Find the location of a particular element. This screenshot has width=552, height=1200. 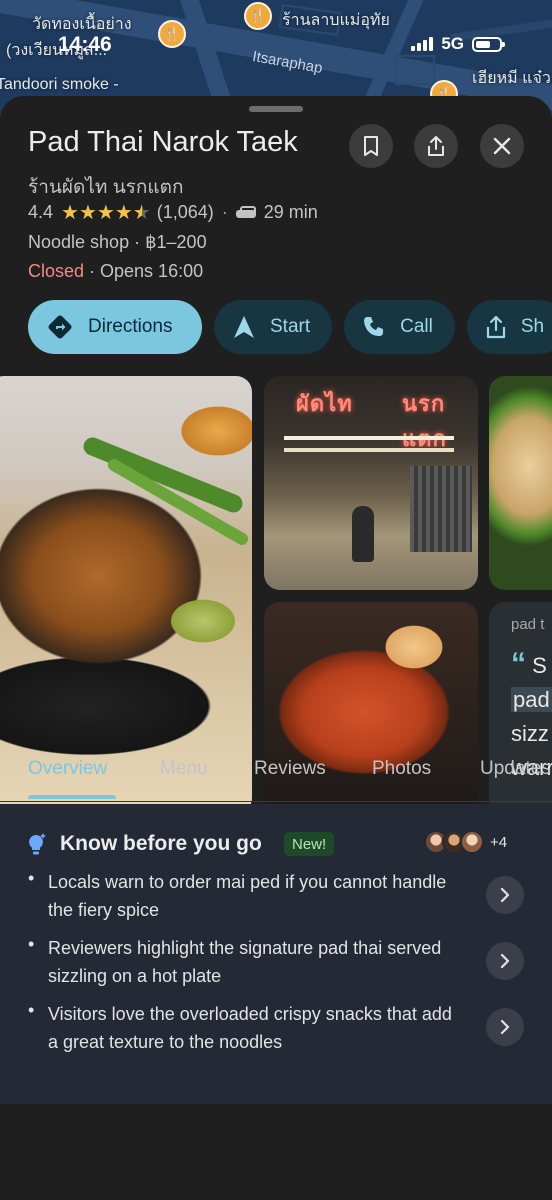

place-name: Pad Thai Narok Taek is located at coordinates (163, 142).